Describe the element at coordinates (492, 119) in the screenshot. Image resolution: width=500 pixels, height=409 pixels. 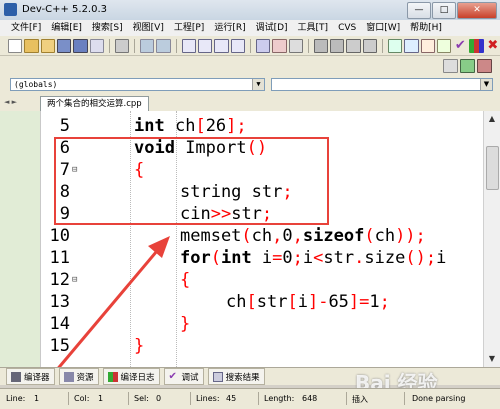
I see `scroll-up-icon: ▲` at that location.